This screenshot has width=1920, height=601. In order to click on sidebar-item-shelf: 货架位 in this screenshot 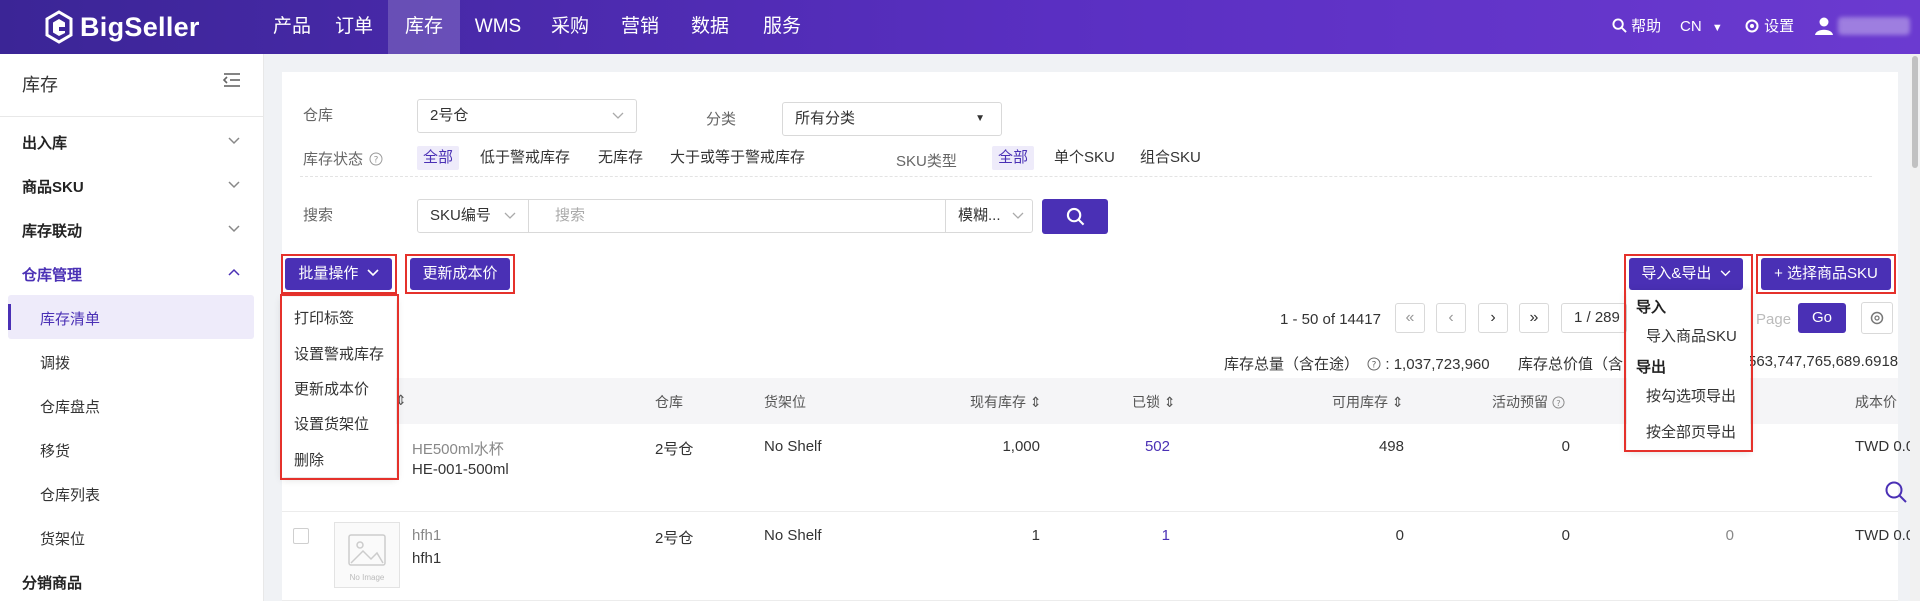, I will do `click(62, 538)`.